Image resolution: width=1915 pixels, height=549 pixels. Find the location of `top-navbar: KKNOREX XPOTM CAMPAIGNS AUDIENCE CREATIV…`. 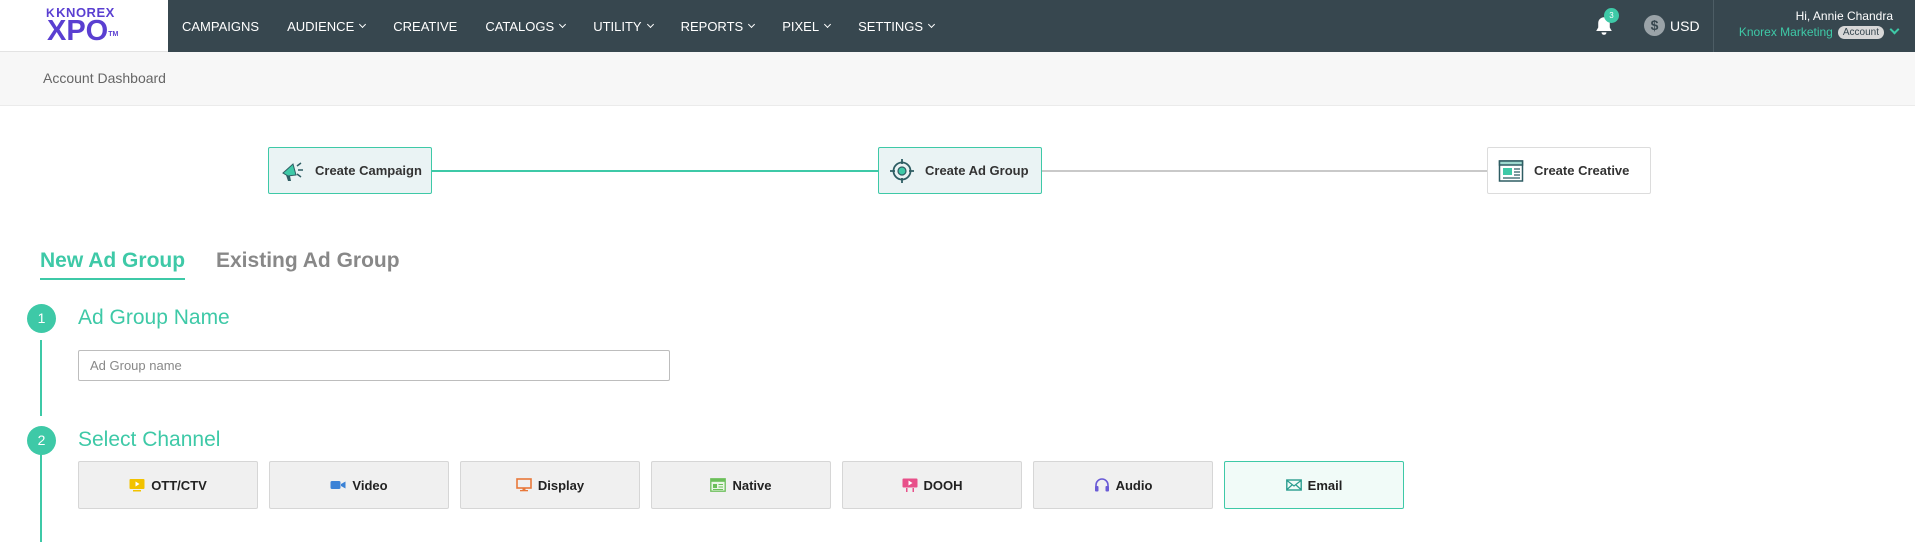

top-navbar: KKNOREX XPOTM CAMPAIGNS AUDIENCE CREATIV… is located at coordinates (957, 26).